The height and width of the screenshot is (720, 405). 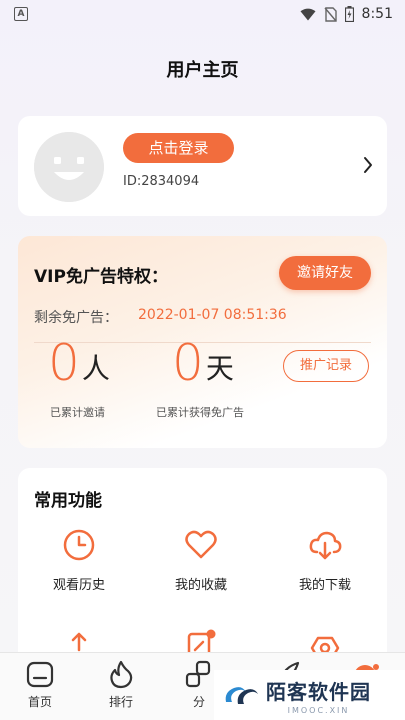 What do you see at coordinates (325, 545) in the screenshot?
I see `cloud-download-icon` at bounding box center [325, 545].